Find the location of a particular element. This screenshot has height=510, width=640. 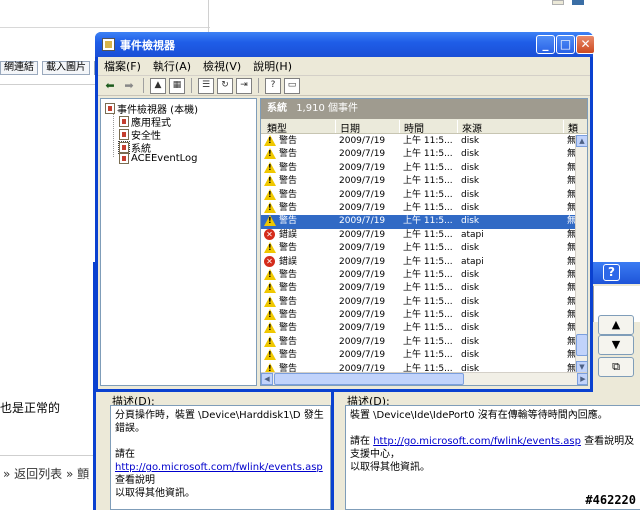

forward-icon: ➡ is located at coordinates (129, 86).